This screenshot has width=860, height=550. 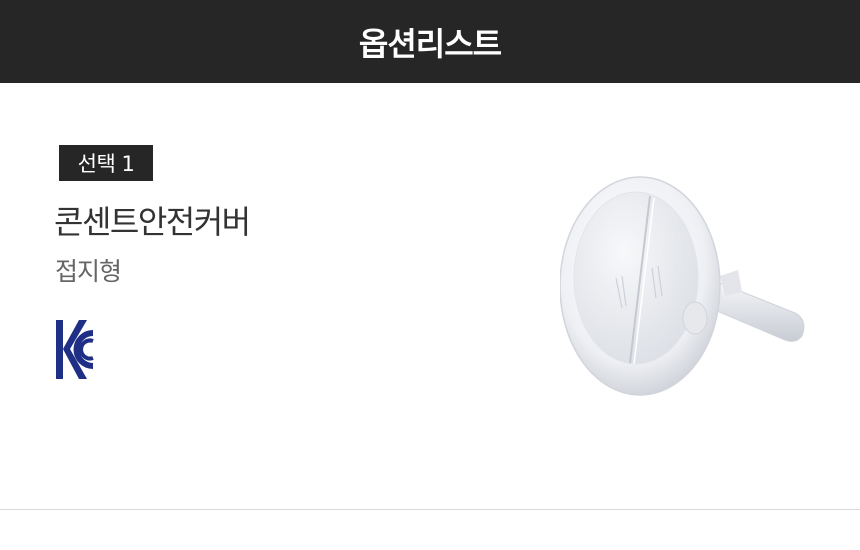 I want to click on outlet-cover-product-image, so click(x=682, y=286).